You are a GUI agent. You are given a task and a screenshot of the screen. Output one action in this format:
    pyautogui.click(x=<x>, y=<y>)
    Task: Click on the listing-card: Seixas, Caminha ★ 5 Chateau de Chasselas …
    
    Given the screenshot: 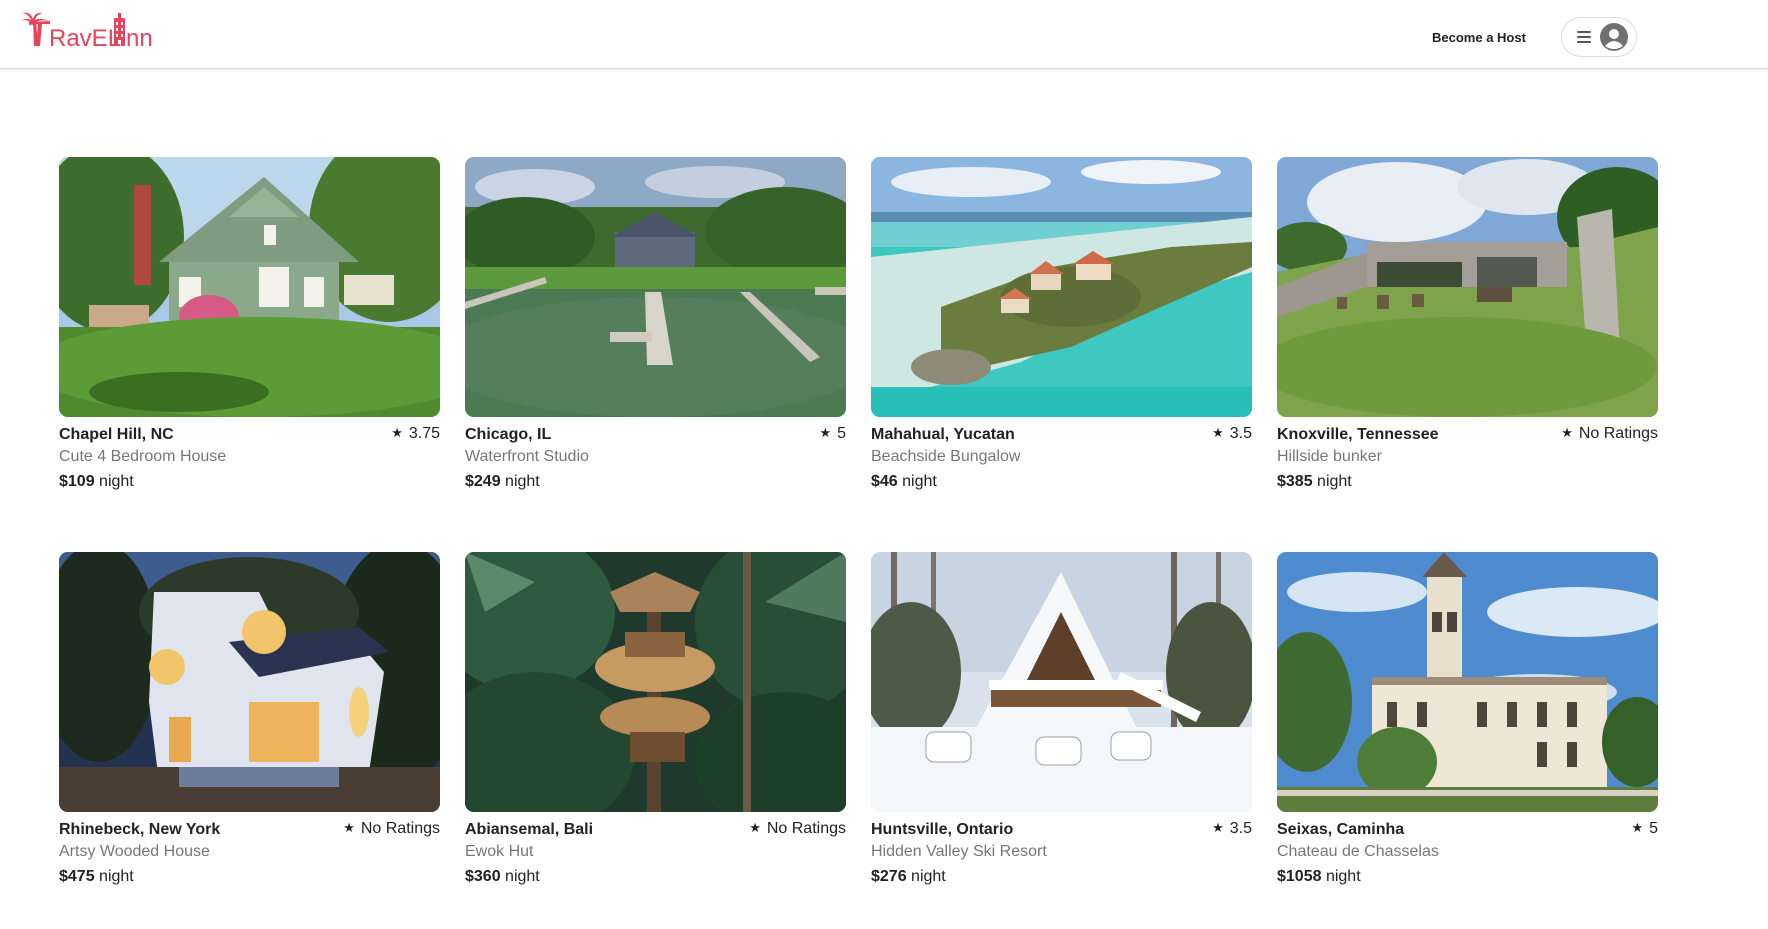 What is the action you would take?
    pyautogui.click(x=1467, y=722)
    